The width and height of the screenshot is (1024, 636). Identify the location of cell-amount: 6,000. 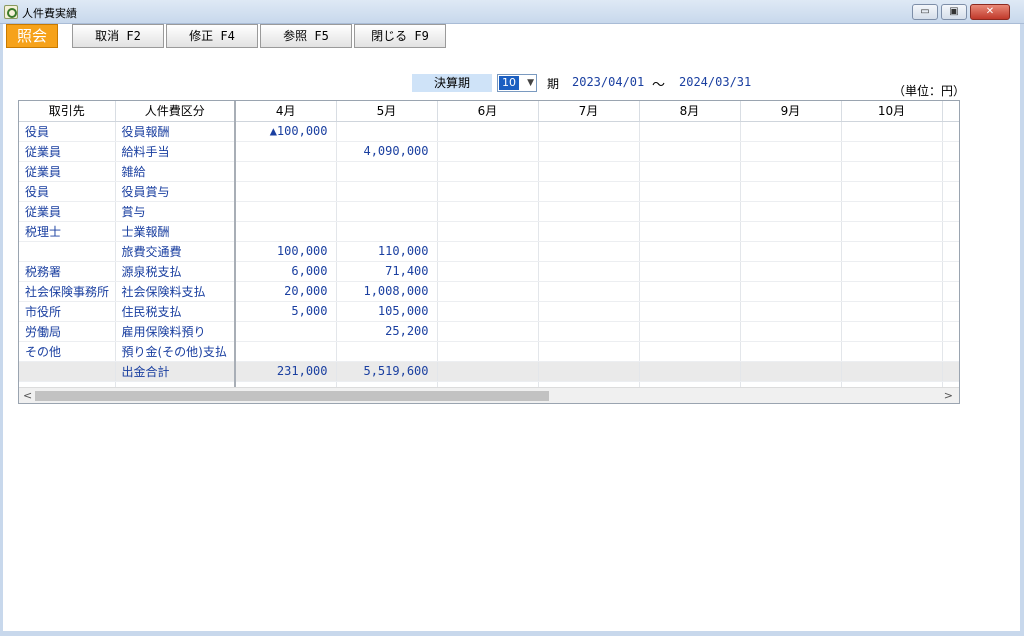
(286, 271).